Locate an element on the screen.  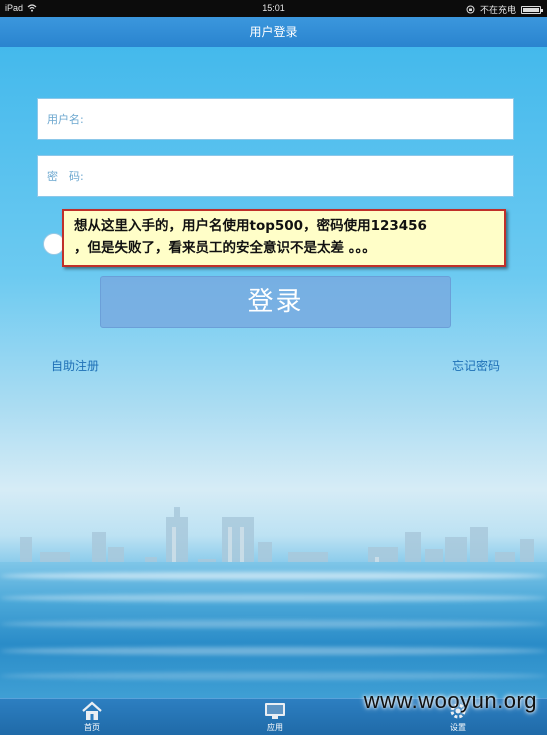
nav-bar: 用户登录 is located at coordinates (273, 32).